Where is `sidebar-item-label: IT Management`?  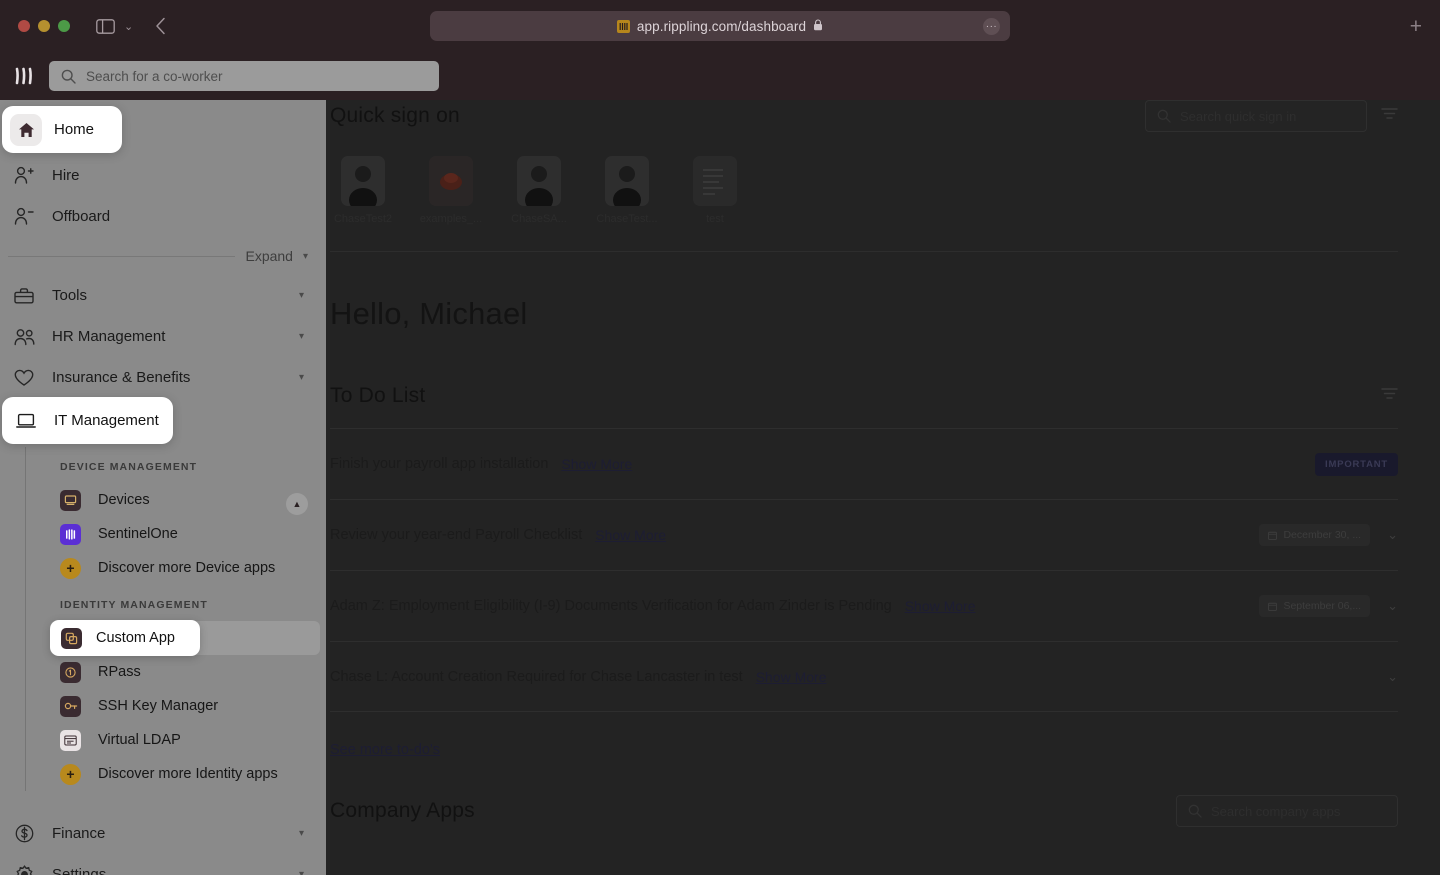 sidebar-item-label: IT Management is located at coordinates (106, 420).